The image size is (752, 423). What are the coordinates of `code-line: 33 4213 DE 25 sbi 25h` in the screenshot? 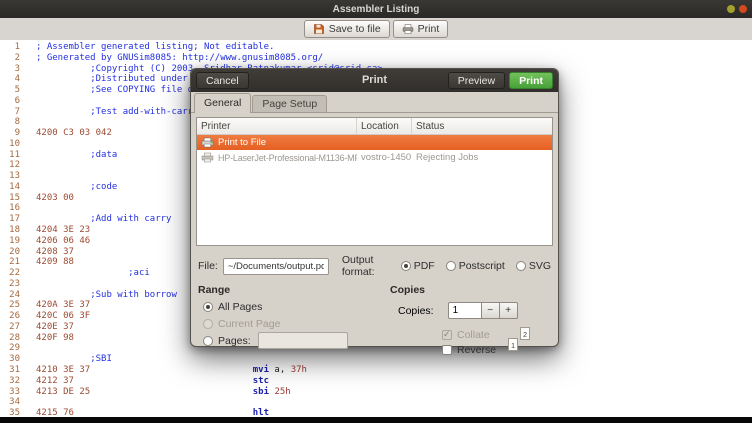 It's located at (380, 392).